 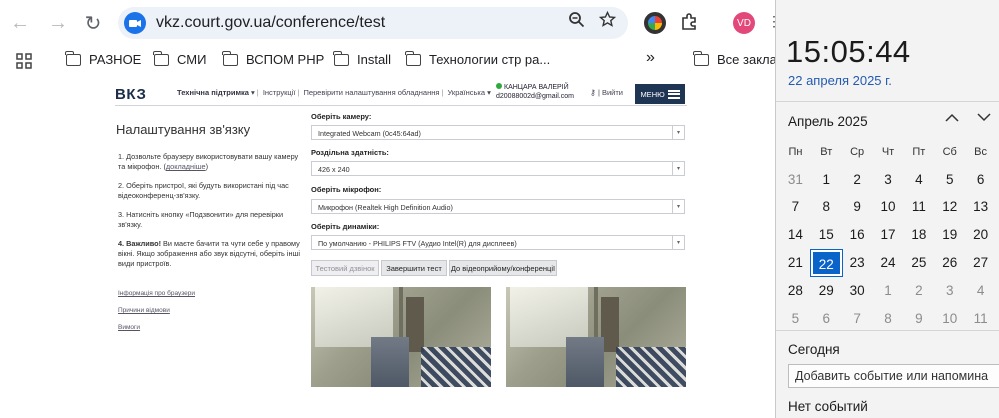 What do you see at coordinates (179, 58) in the screenshot?
I see `bookmark-folder: СМИ` at bounding box center [179, 58].